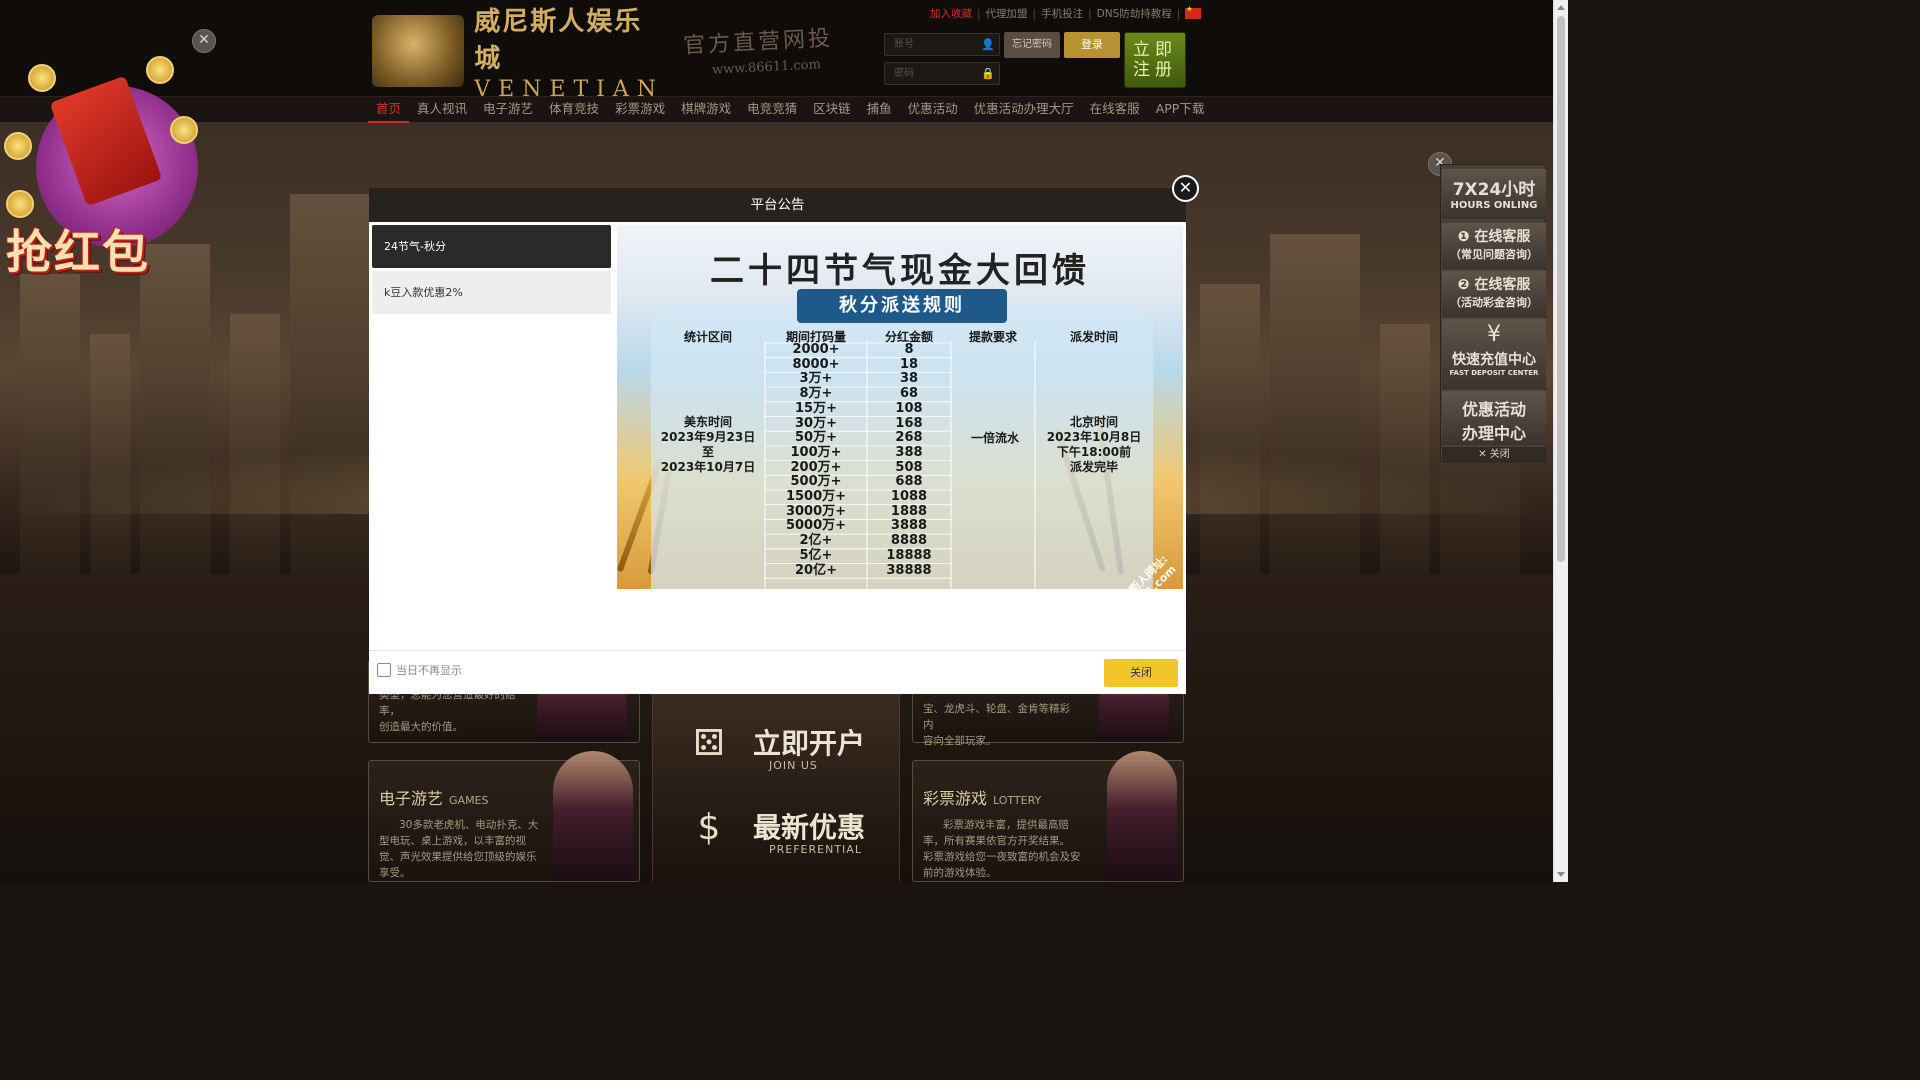 The image size is (1920, 1080). What do you see at coordinates (951, 13) in the screenshot?
I see `add-favorite-link: 加入收藏` at bounding box center [951, 13].